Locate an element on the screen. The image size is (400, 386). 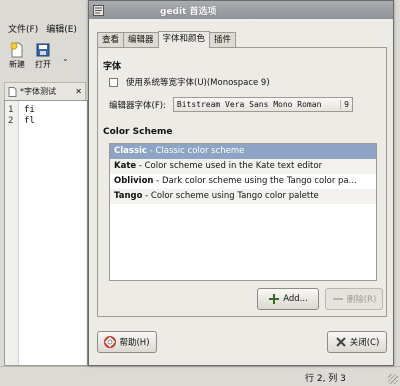
dialog-title: gedit 首选项 is located at coordinates (188, 11).